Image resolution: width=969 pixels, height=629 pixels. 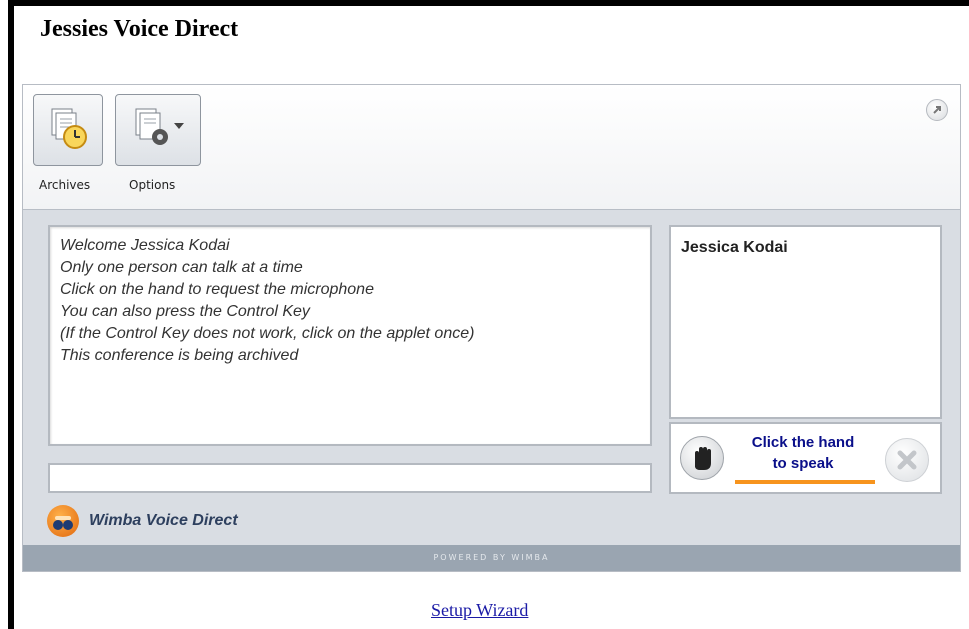 What do you see at coordinates (479, 610) in the screenshot?
I see `setup-wizard-link: Setup Wizard` at bounding box center [479, 610].